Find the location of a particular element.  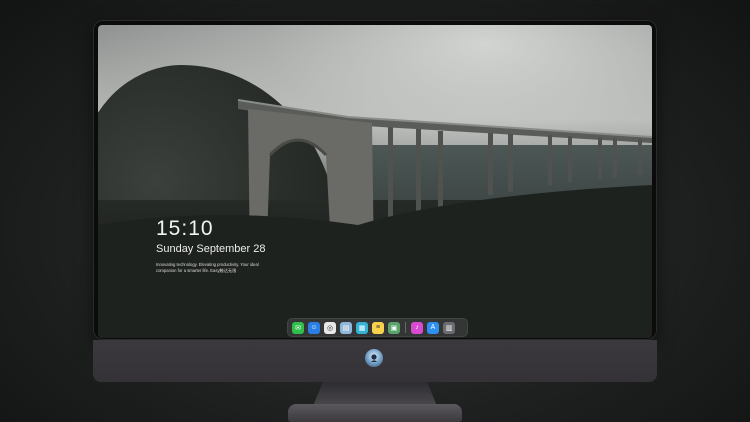

files-icon: ▤ is located at coordinates (346, 327).